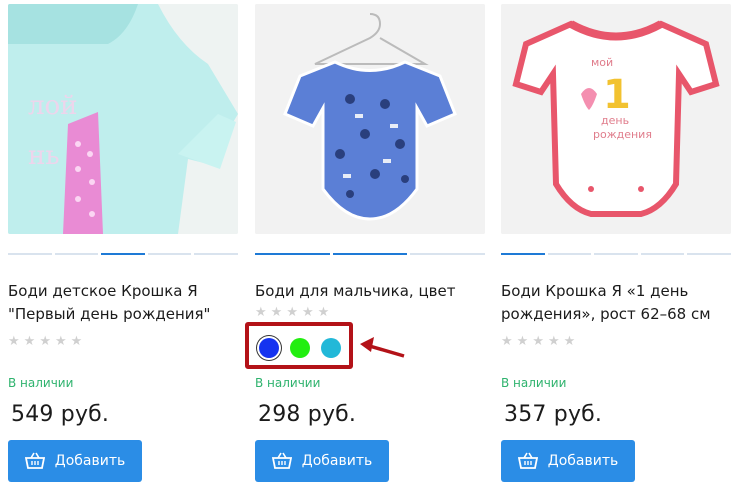 Image resolution: width=740 pixels, height=488 pixels. What do you see at coordinates (331, 348) in the screenshot?
I see `color-swatch-cyan` at bounding box center [331, 348].